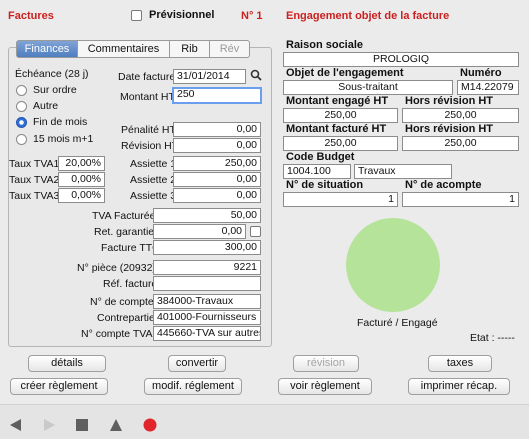 The width and height of the screenshot is (529, 439). Describe the element at coordinates (488, 87) in the screenshot. I see `numero-field: M14.22079` at that location.